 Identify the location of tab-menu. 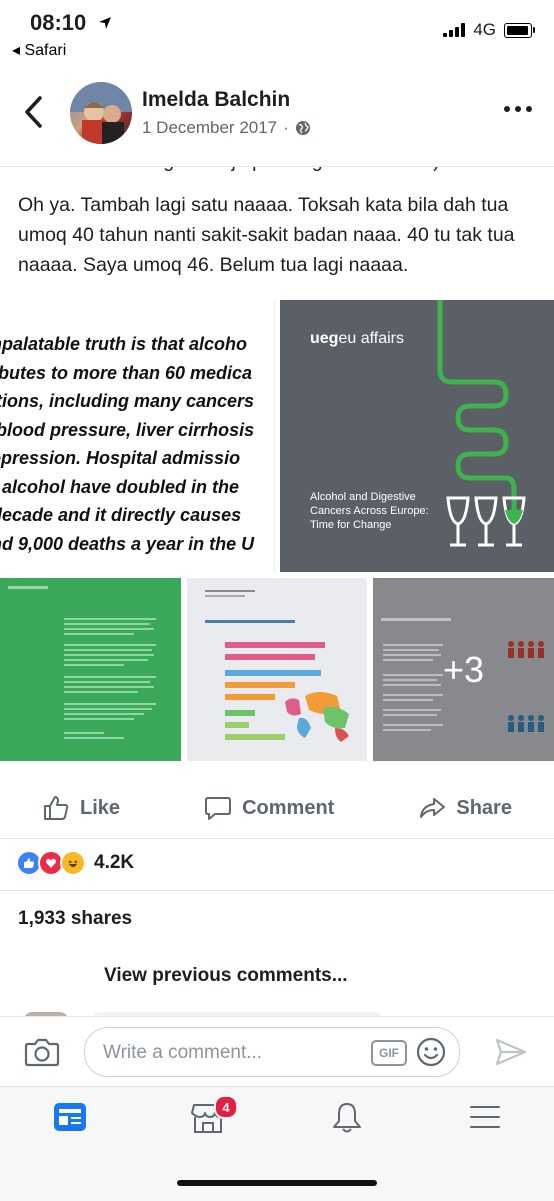
(485, 1119).